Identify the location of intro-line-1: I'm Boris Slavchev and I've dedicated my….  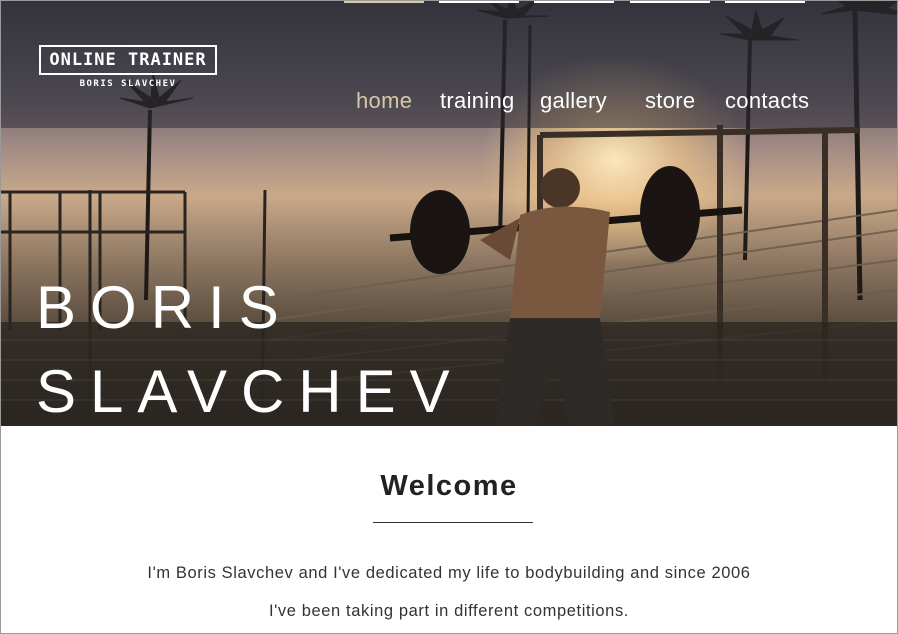
(449, 573).